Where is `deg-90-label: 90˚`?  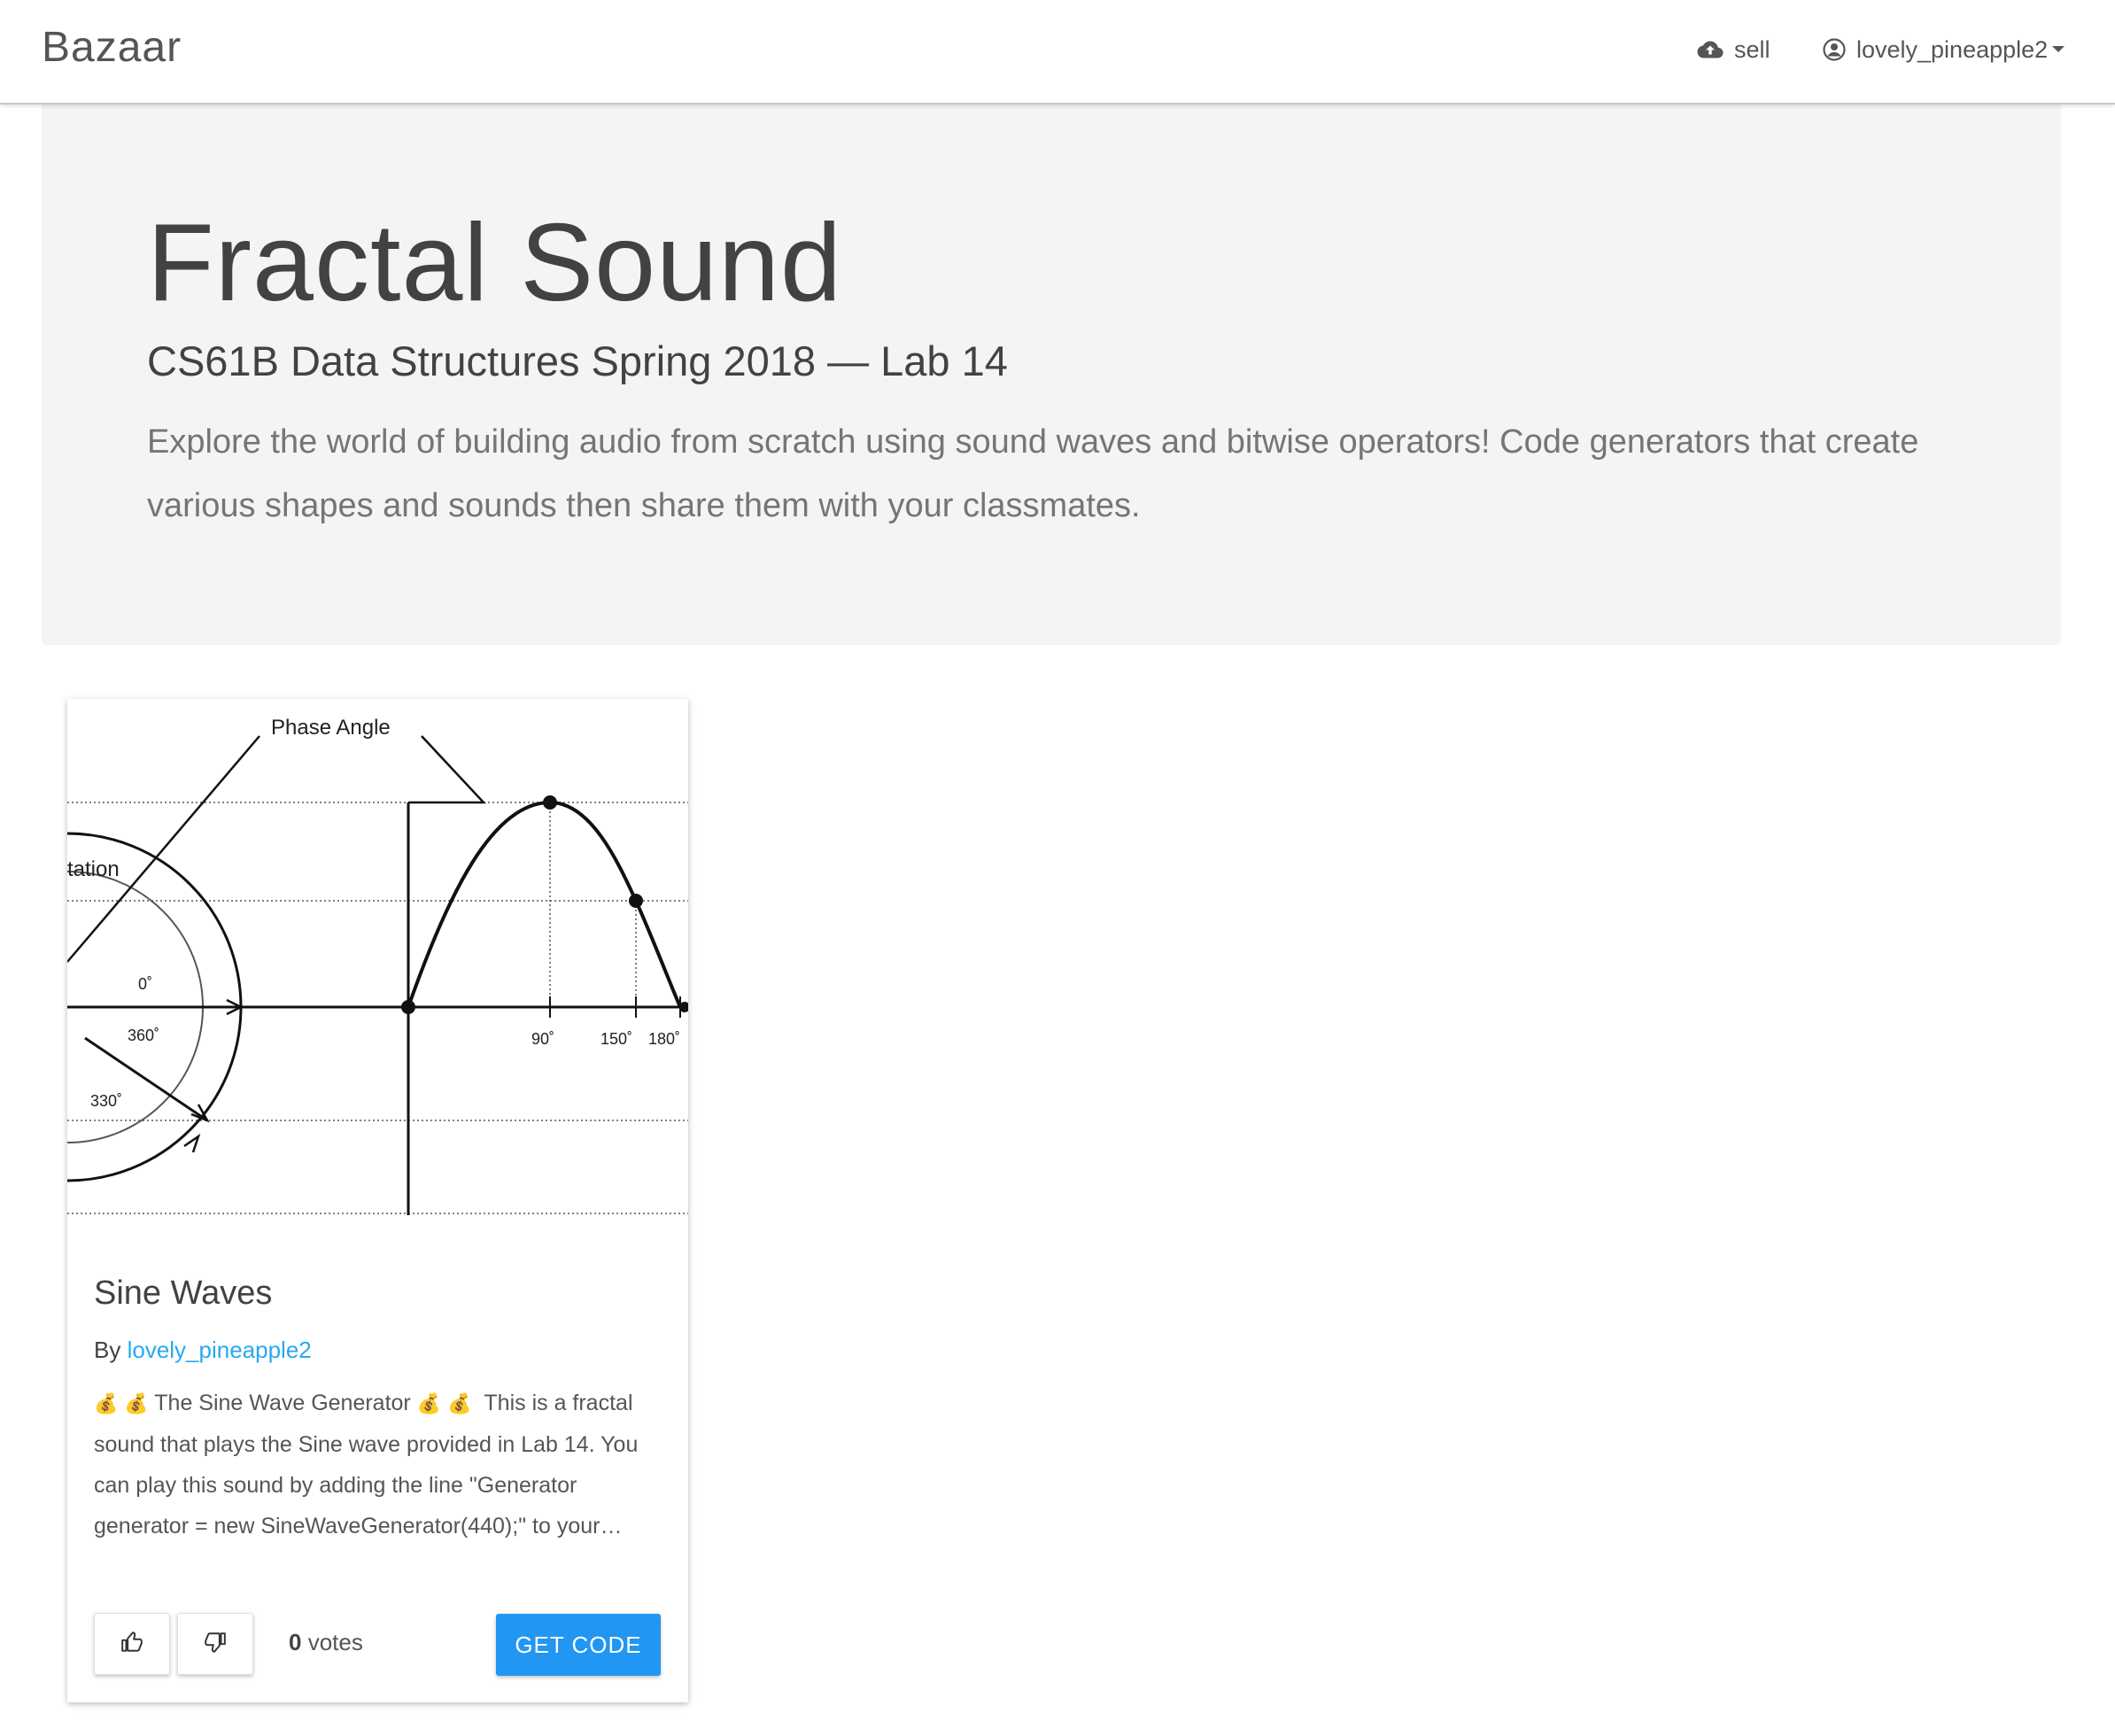 deg-90-label: 90˚ is located at coordinates (542, 1039).